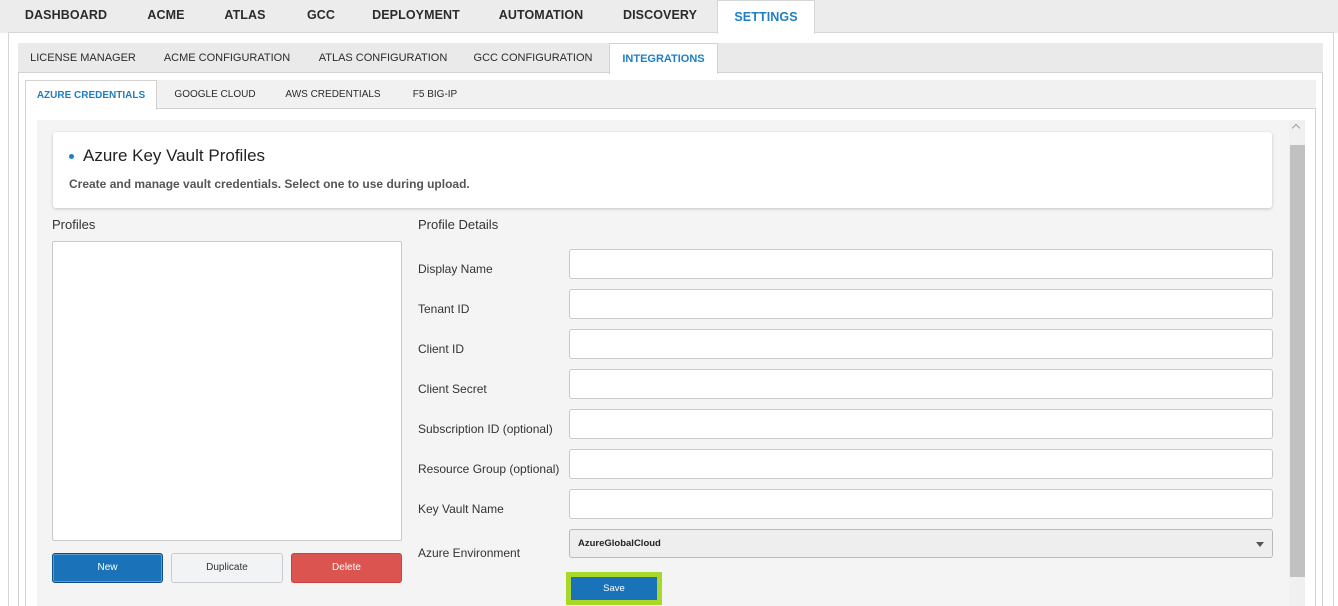 The height and width of the screenshot is (606, 1338). I want to click on new-profile-button: New, so click(107, 568).